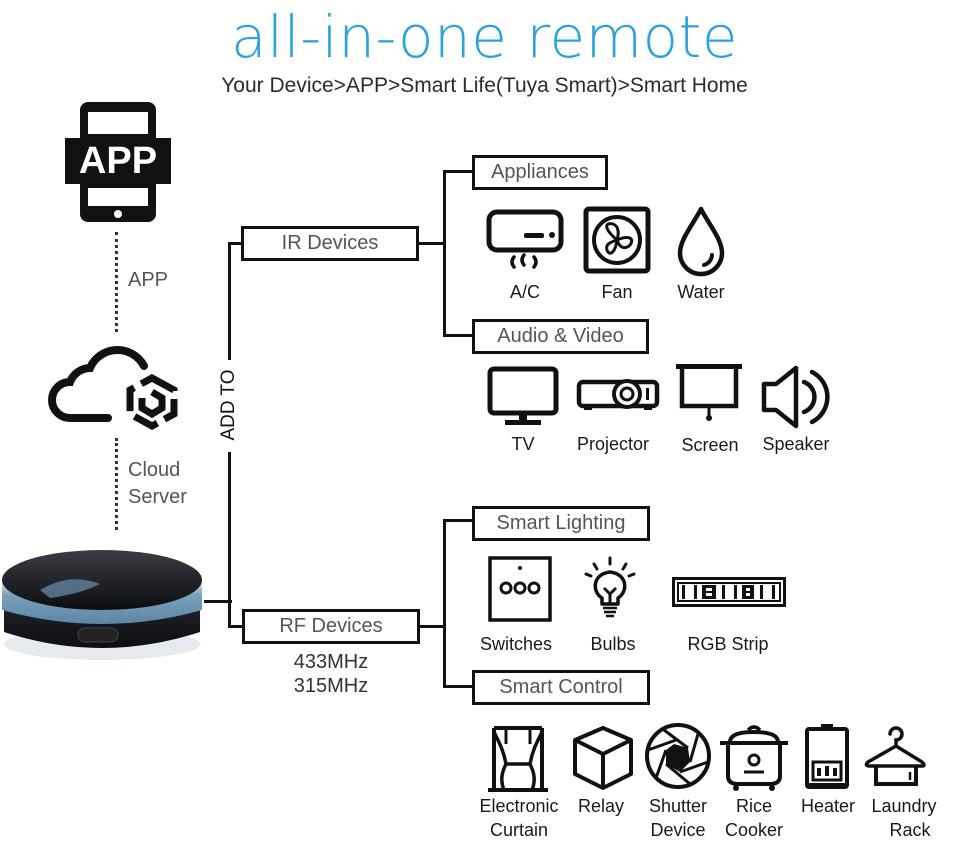  What do you see at coordinates (458, 171) in the screenshot?
I see `appliances-connector` at bounding box center [458, 171].